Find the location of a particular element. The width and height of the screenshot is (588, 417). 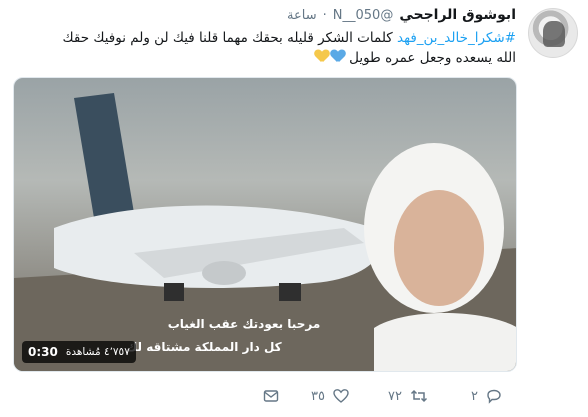

reply-button: ٢ is located at coordinates (486, 396).